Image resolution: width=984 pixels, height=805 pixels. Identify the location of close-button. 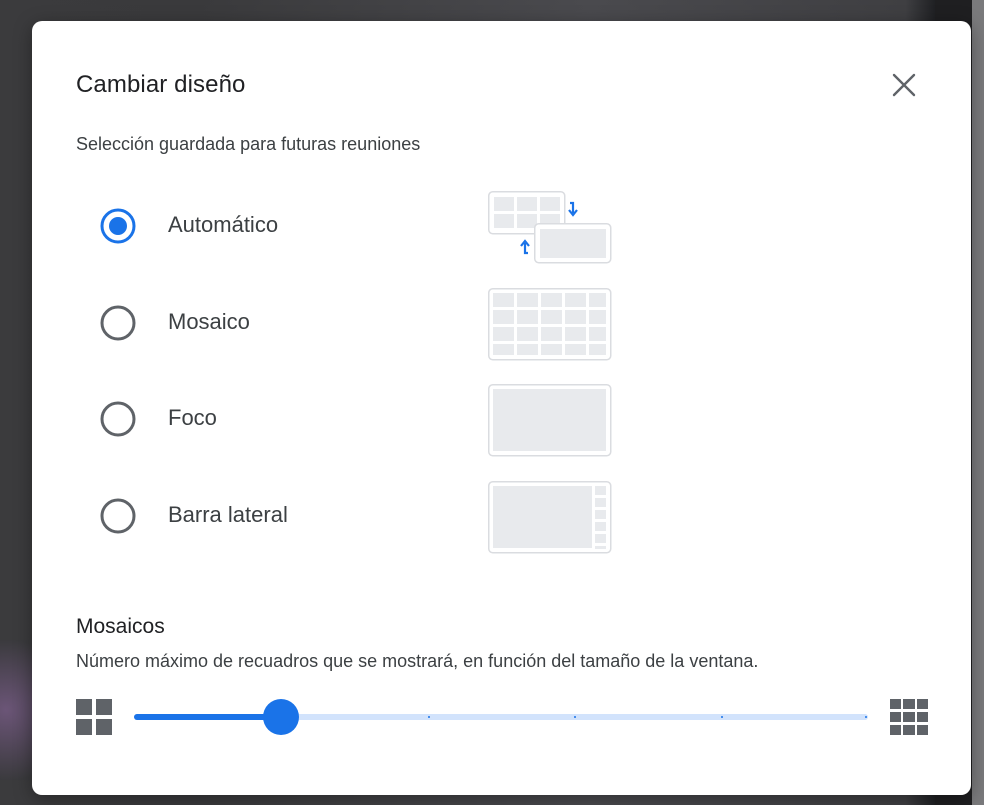
(904, 85).